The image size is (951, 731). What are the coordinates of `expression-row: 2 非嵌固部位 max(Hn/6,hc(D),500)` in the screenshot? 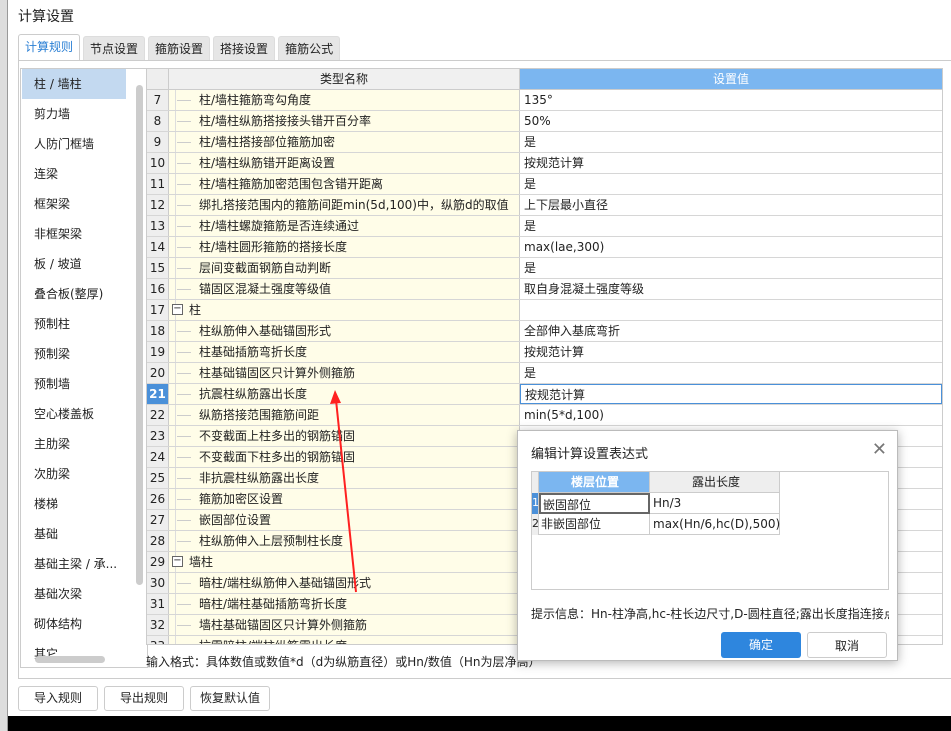 It's located at (710, 524).